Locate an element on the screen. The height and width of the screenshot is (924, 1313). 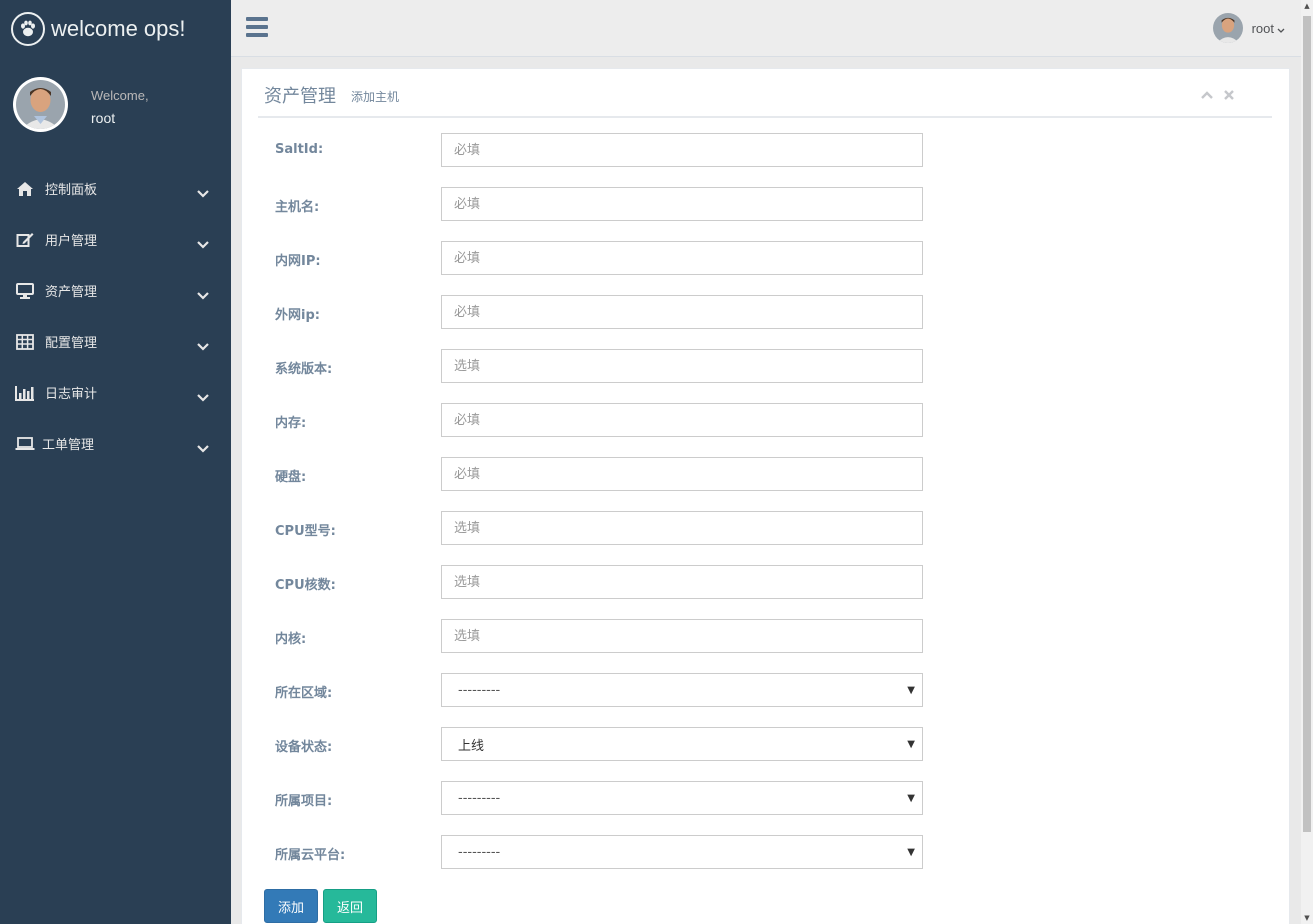
home-icon is located at coordinates (25, 189).